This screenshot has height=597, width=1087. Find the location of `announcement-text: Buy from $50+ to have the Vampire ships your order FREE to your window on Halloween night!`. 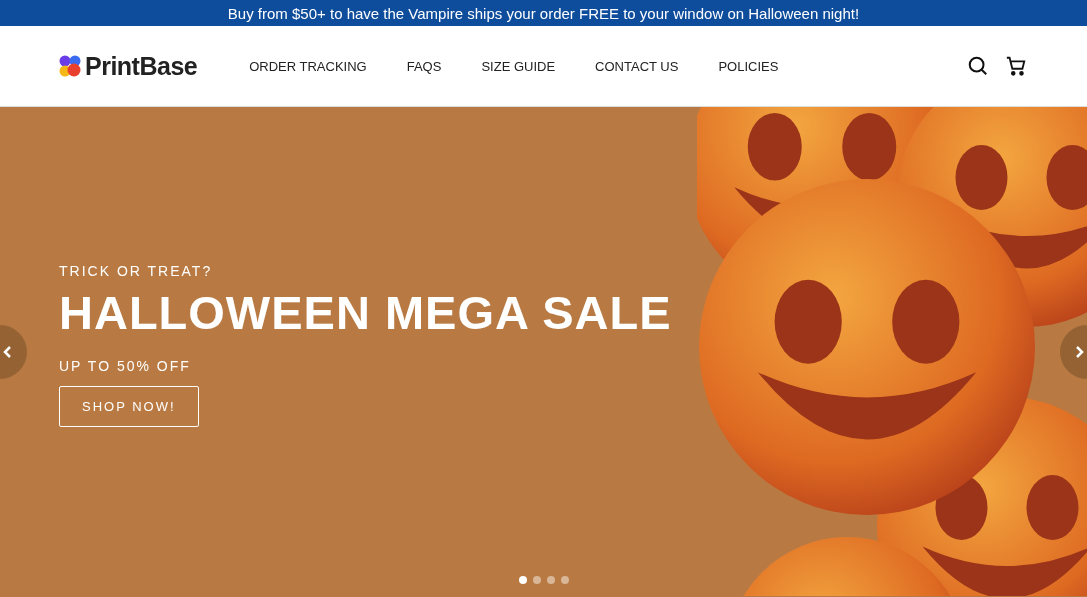

announcement-text: Buy from $50+ to have the Vampire ships your order FREE to your window on Halloween night! is located at coordinates (543, 13).